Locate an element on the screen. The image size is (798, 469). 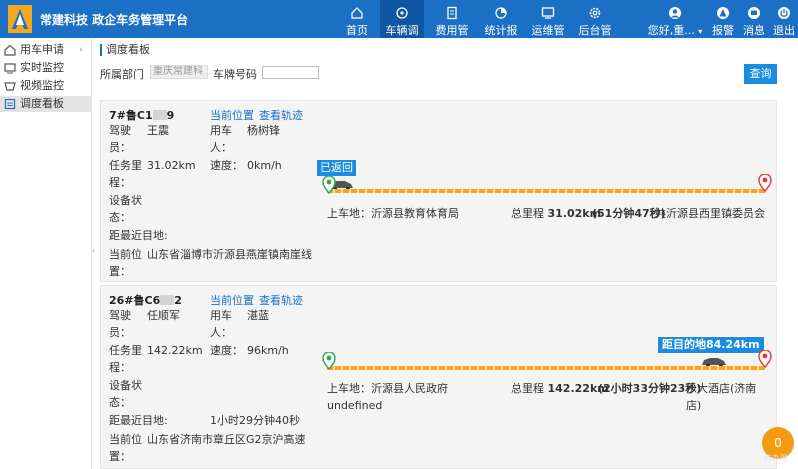
driver-label: 驾驶 员： is located at coordinates (120, 324).